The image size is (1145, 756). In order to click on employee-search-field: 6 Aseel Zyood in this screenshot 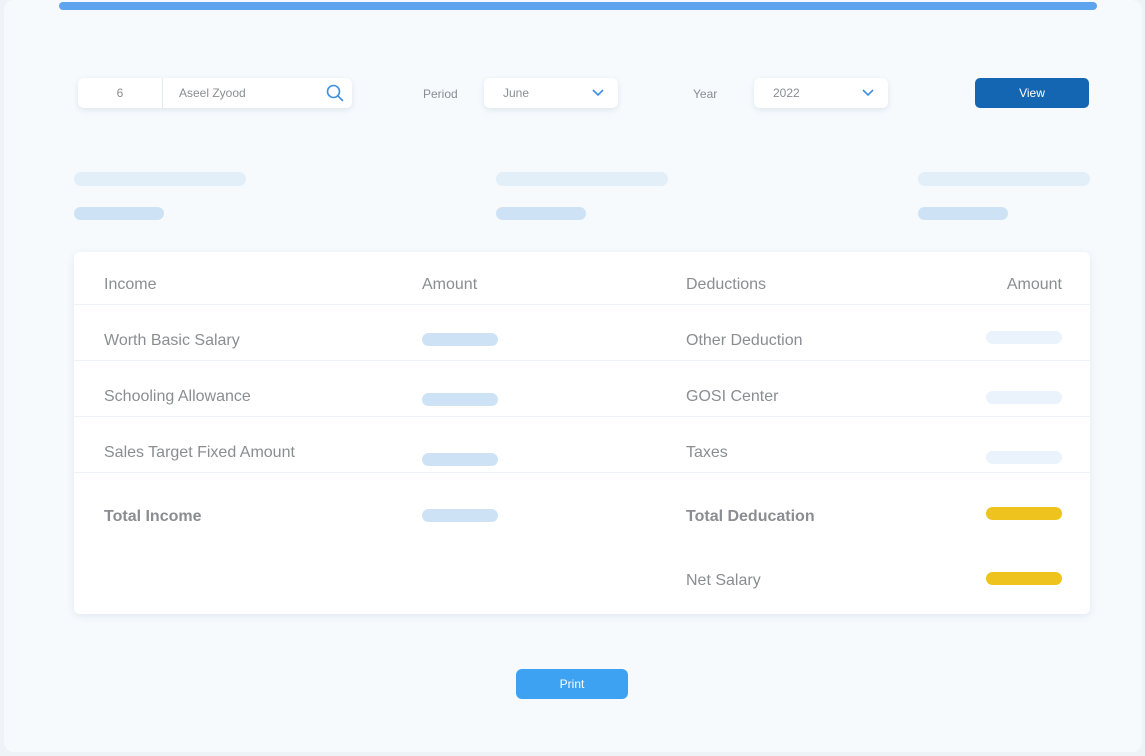, I will do `click(215, 93)`.